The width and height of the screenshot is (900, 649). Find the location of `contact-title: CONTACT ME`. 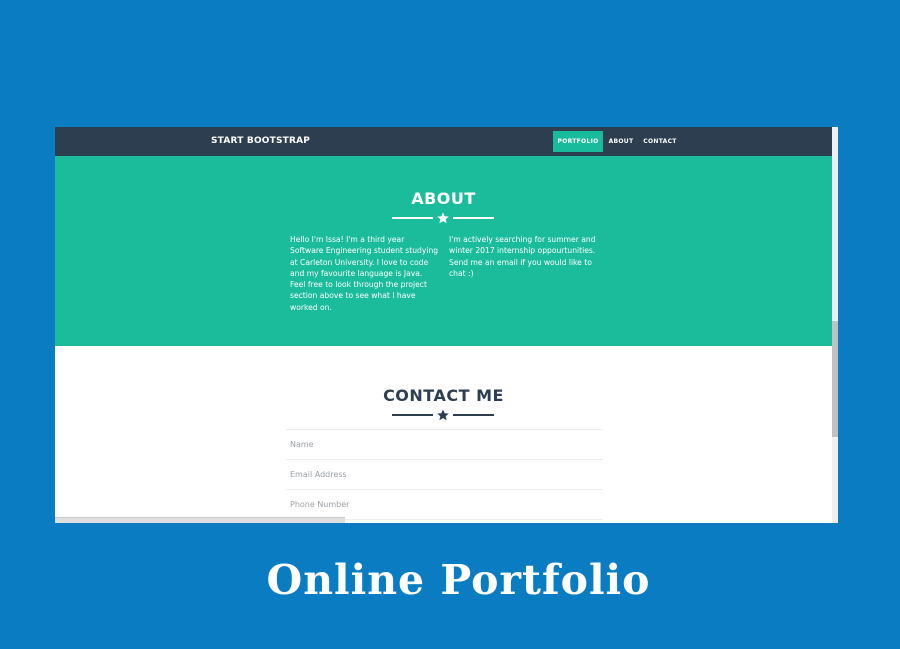

contact-title: CONTACT ME is located at coordinates (443, 395).